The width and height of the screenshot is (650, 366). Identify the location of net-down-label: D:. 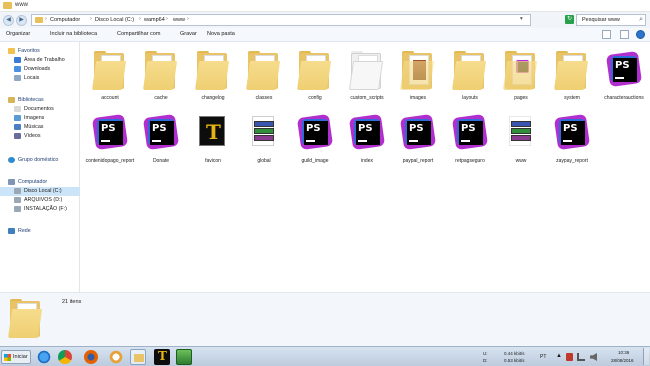
(485, 360).